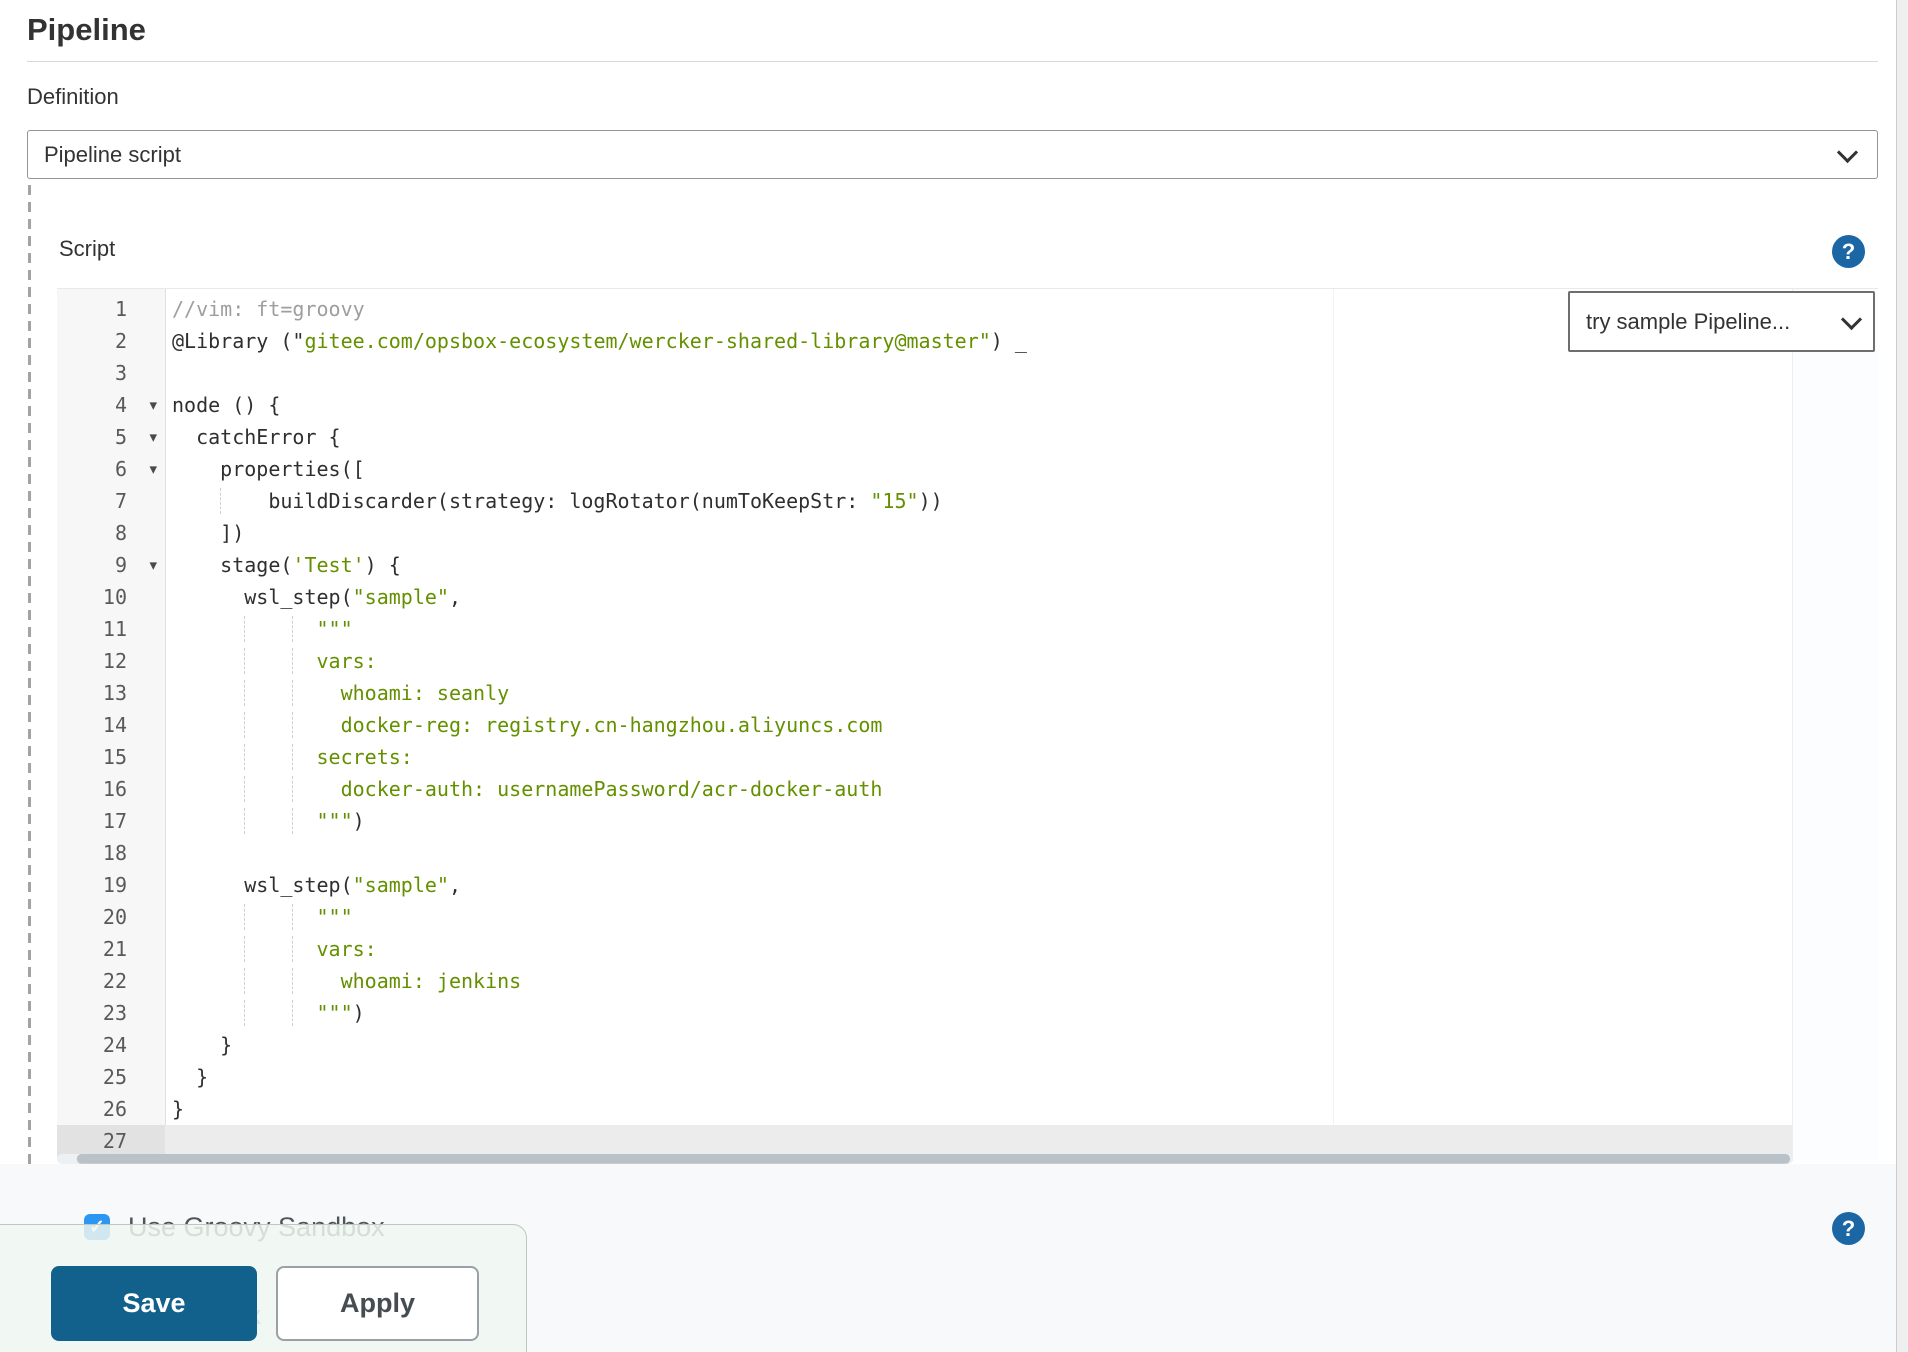  Describe the element at coordinates (73, 96) in the screenshot. I see `definition-label: Definition` at that location.